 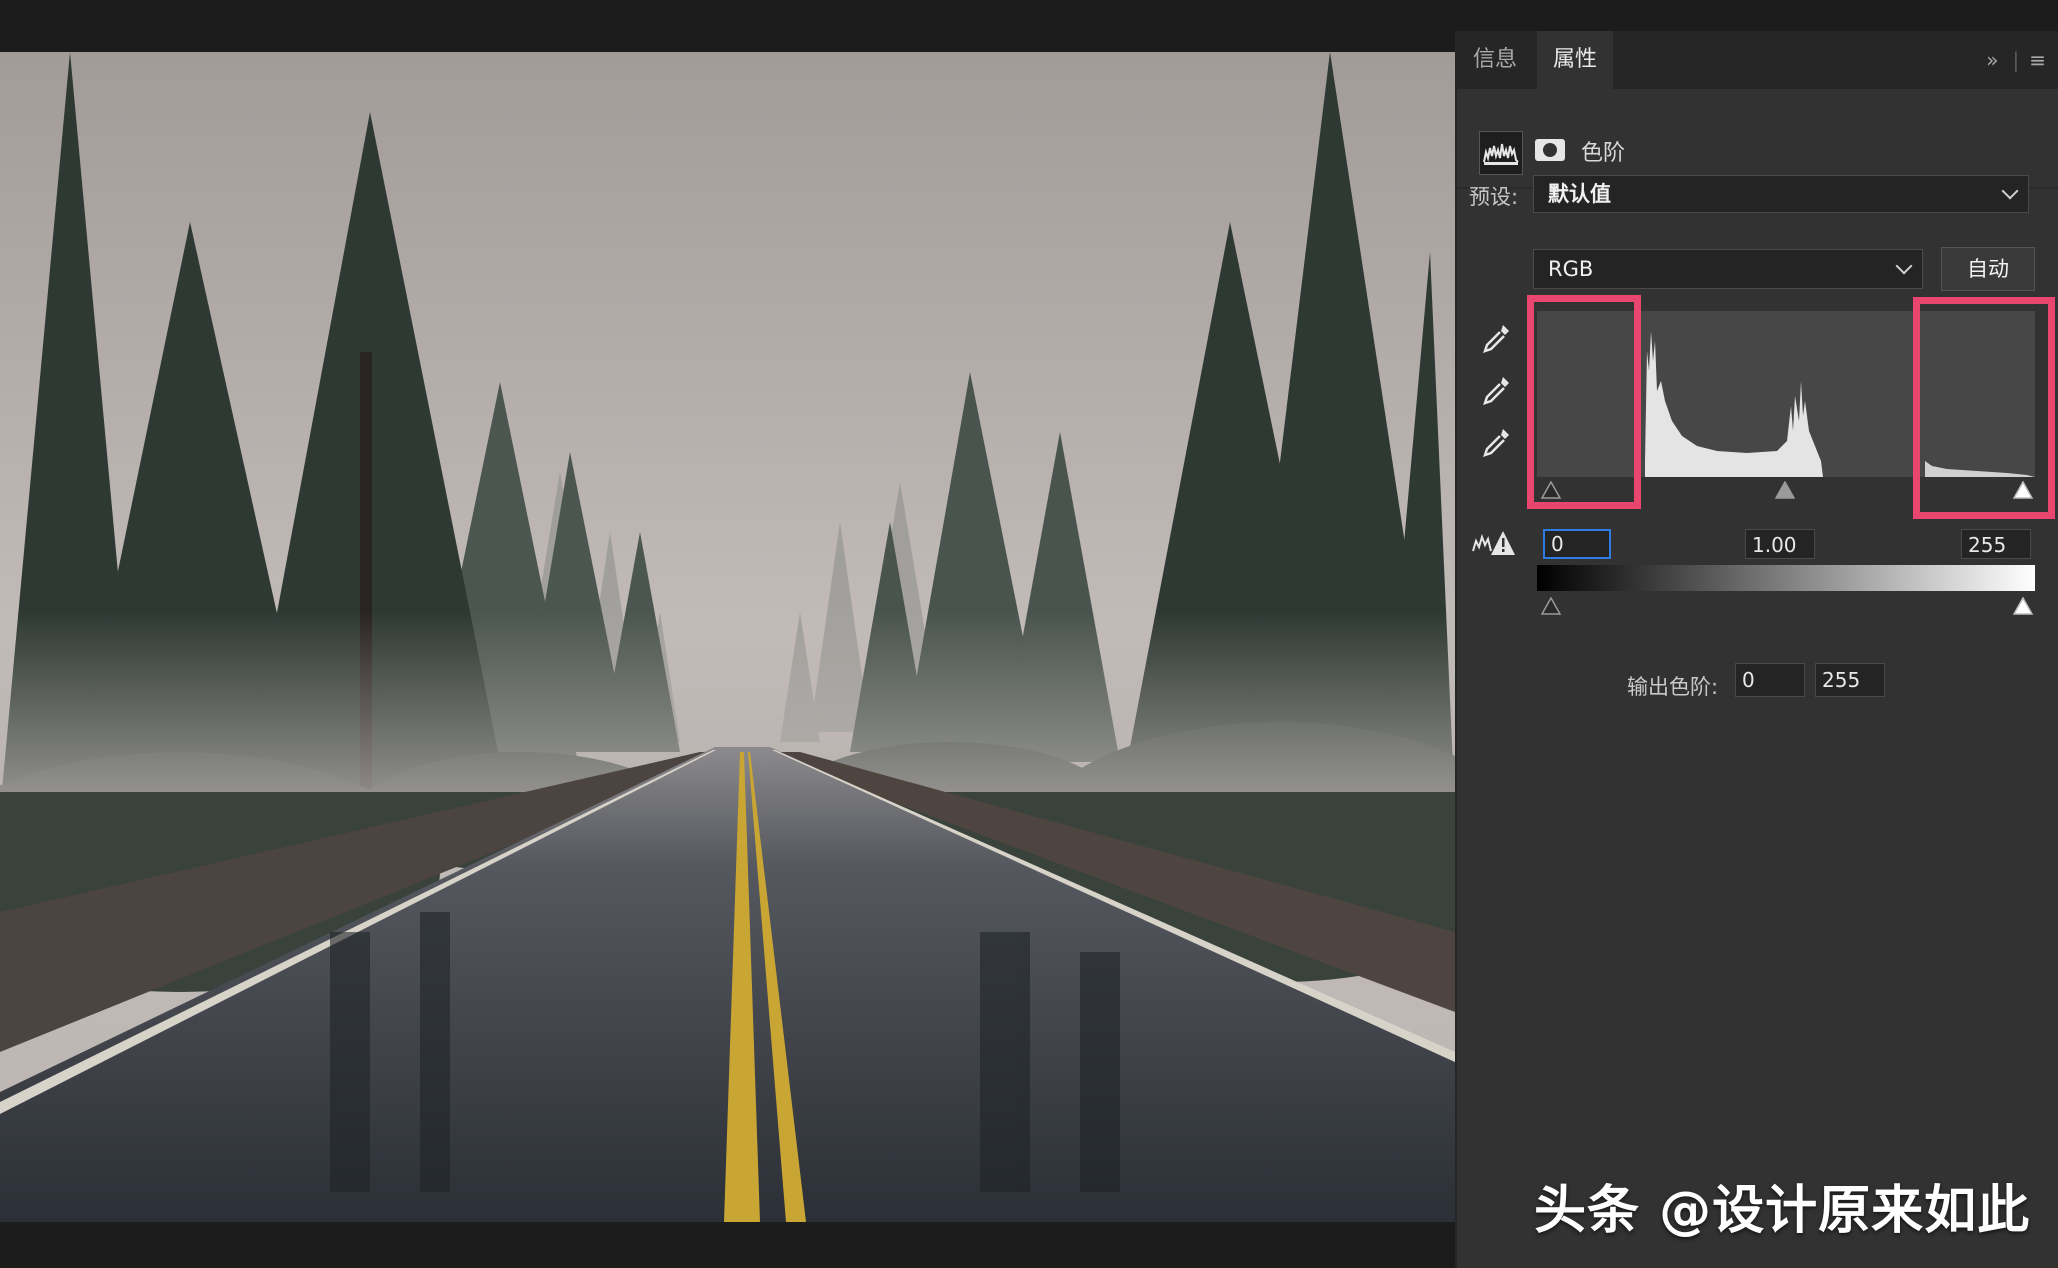 I want to click on eyedropper-white-icon, so click(x=1496, y=442).